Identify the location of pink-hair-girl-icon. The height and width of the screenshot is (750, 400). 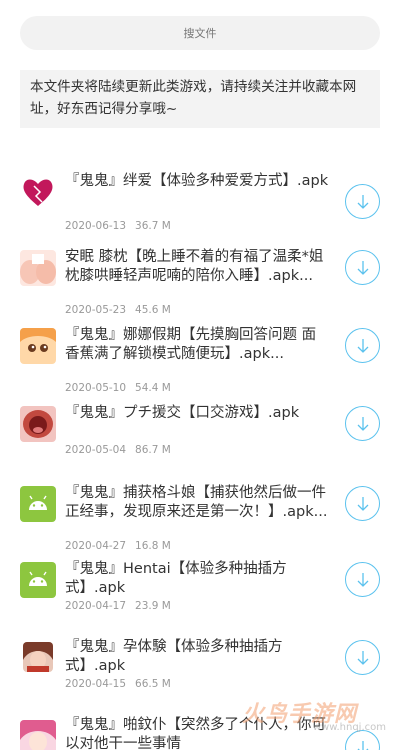
(38, 735).